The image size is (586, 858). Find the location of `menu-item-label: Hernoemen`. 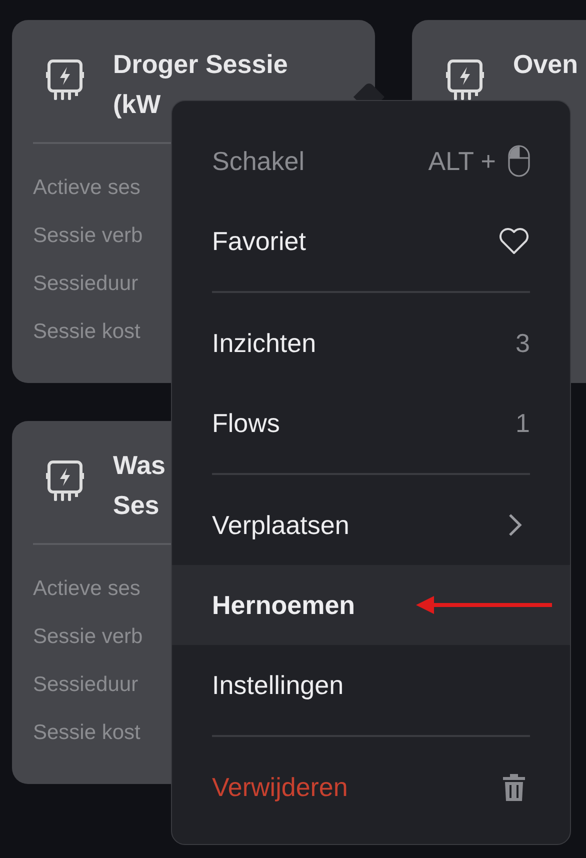

menu-item-label: Hernoemen is located at coordinates (284, 605).